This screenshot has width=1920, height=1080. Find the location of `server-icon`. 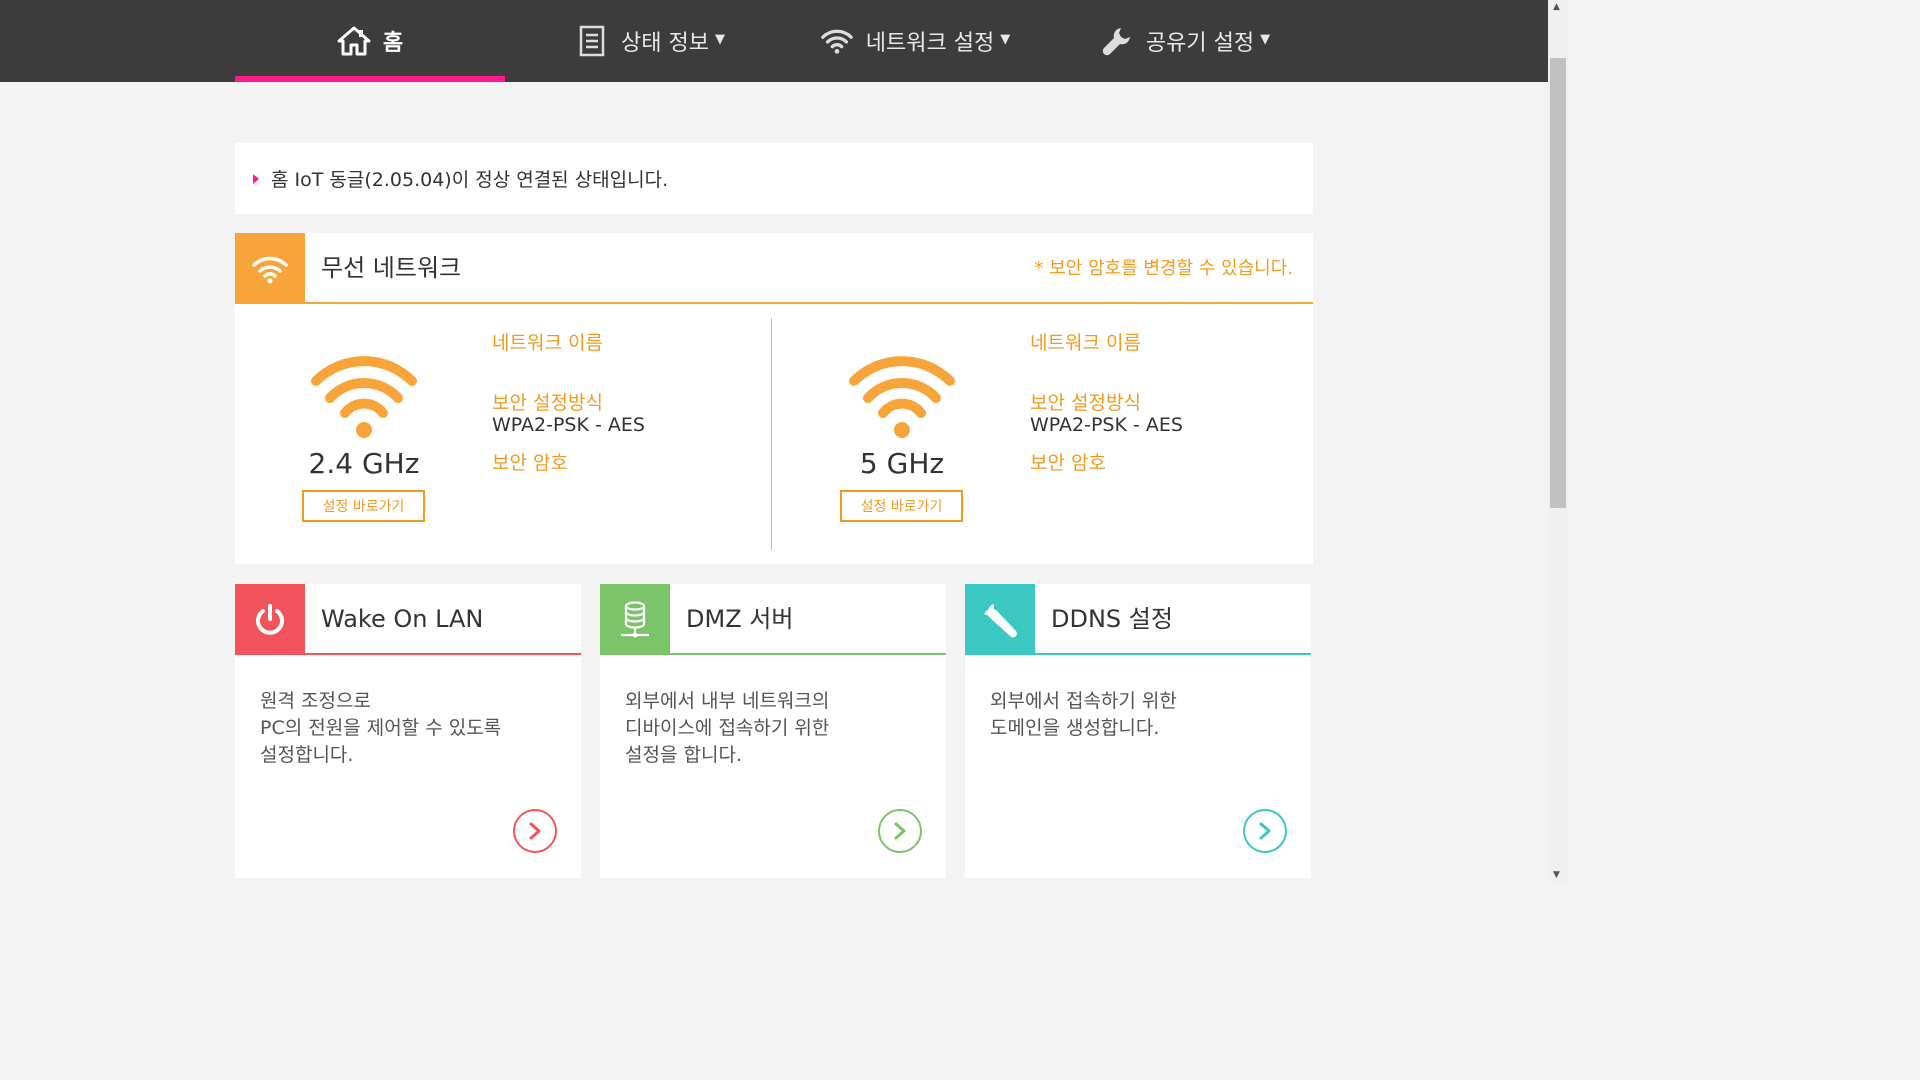

server-icon is located at coordinates (635, 619).